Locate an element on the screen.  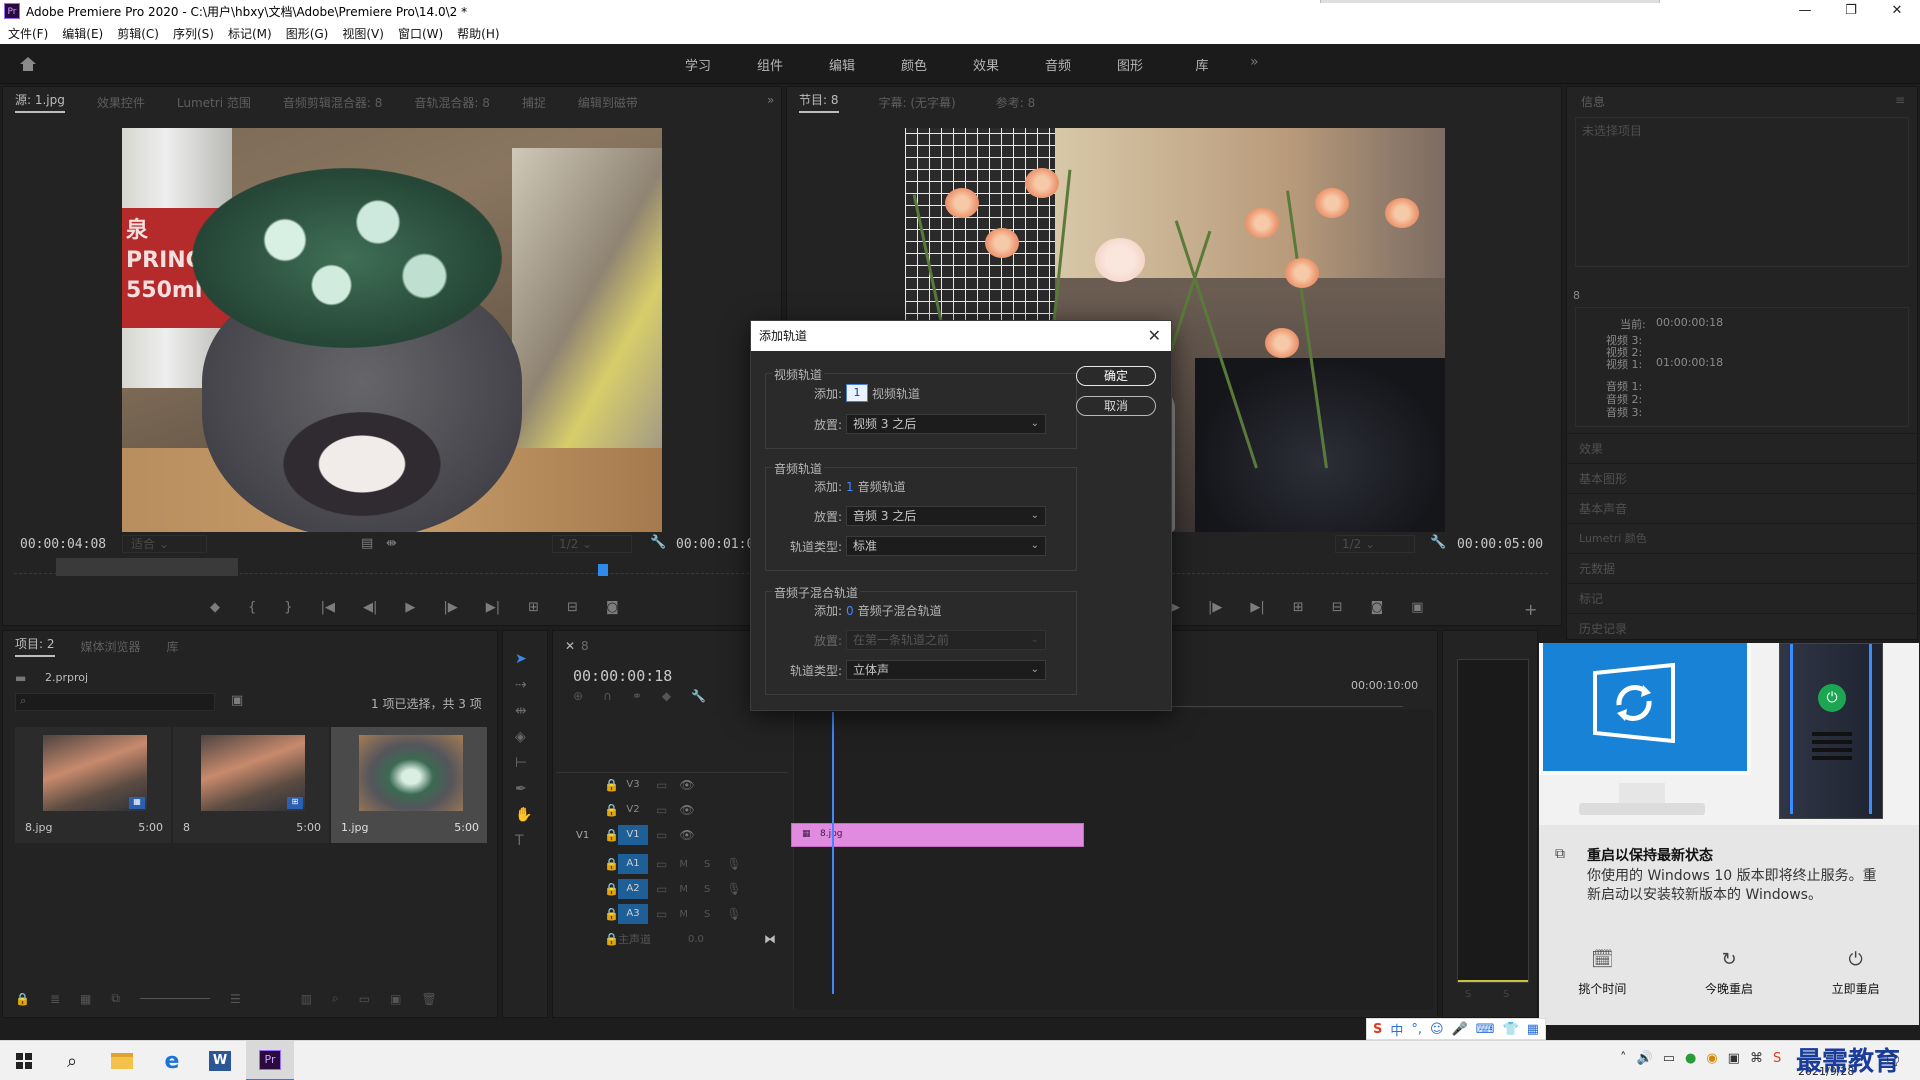
menu-file: 文件(F) is located at coordinates (28, 33).